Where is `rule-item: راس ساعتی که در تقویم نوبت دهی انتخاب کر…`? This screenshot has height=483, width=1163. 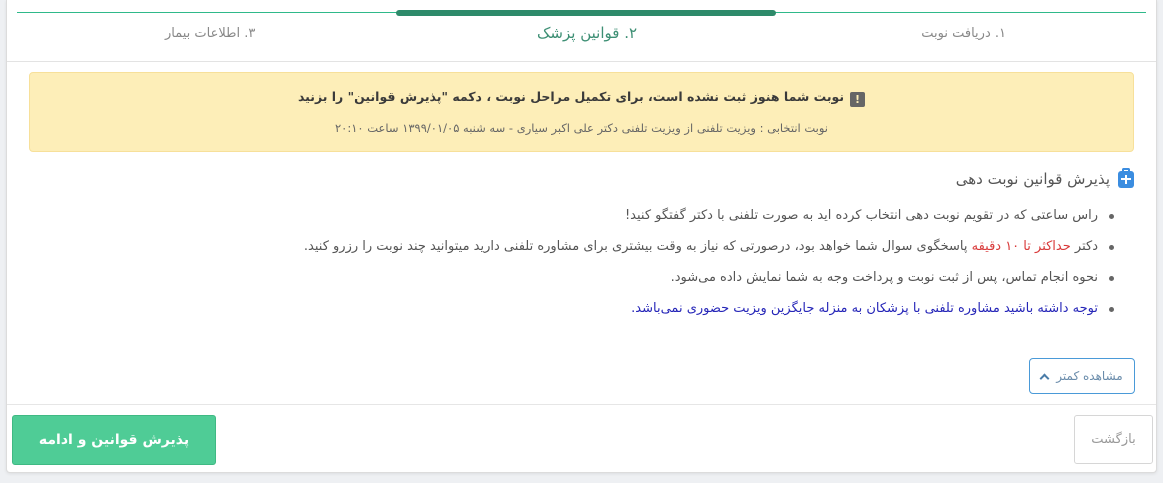 rule-item: راس ساعتی که در تقویم نوبت دهی انتخاب کر… is located at coordinates (570, 221).